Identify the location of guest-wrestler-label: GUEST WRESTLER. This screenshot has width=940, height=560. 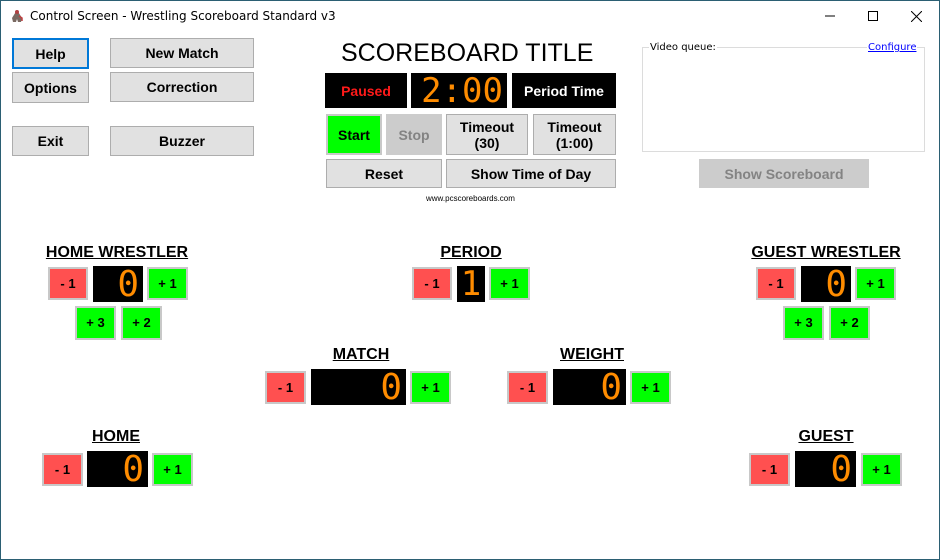
(826, 252).